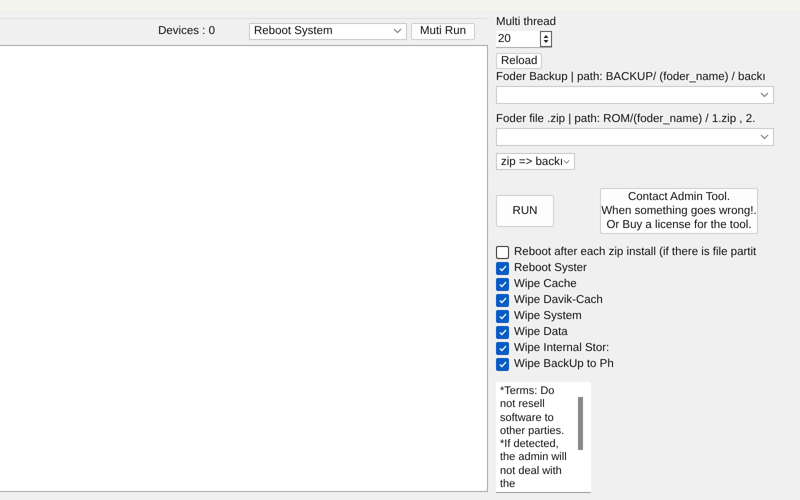  What do you see at coordinates (546, 39) in the screenshot?
I see `spinner-arrows-icon` at bounding box center [546, 39].